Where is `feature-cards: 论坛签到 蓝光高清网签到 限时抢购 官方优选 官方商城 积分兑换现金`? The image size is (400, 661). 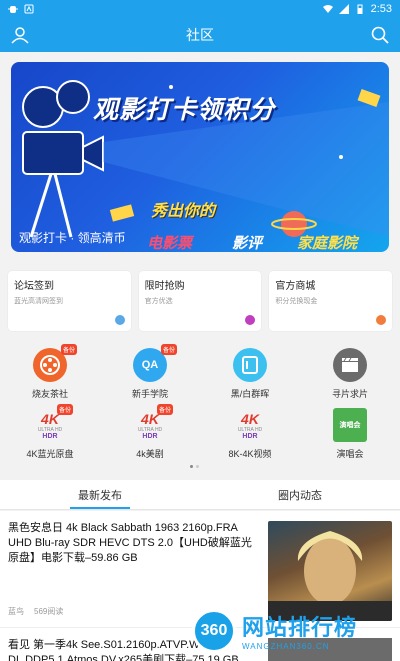
feature-cards: 论坛签到 蓝光高清网签到 限时抢购 官方优选 官方商城 积分兑换现金 is located at coordinates (200, 301).